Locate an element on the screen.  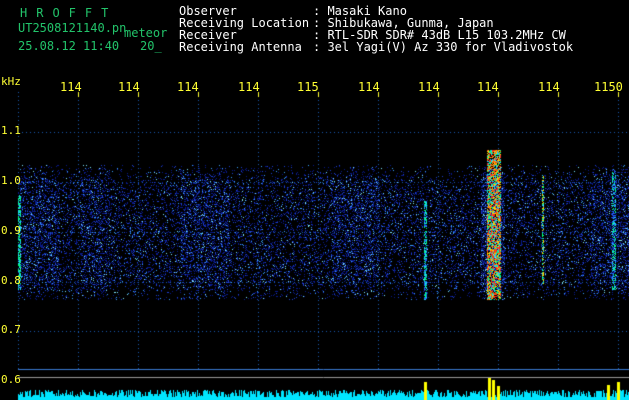
meteor-label: meteor is located at coordinates (146, 33).